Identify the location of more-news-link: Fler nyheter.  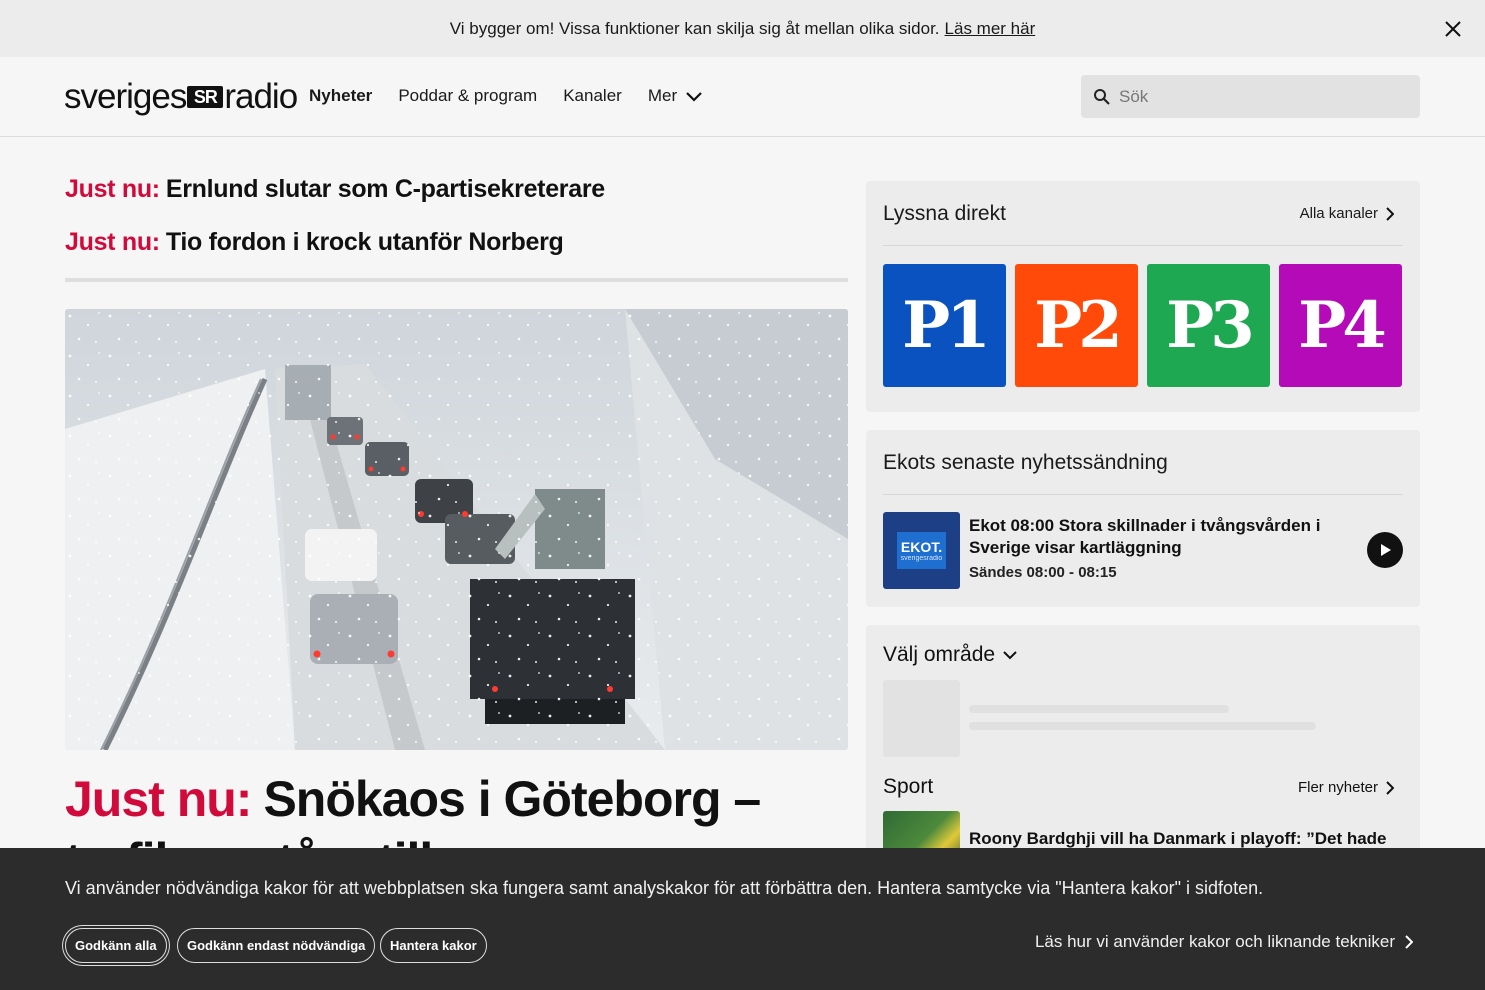
(1346, 787).